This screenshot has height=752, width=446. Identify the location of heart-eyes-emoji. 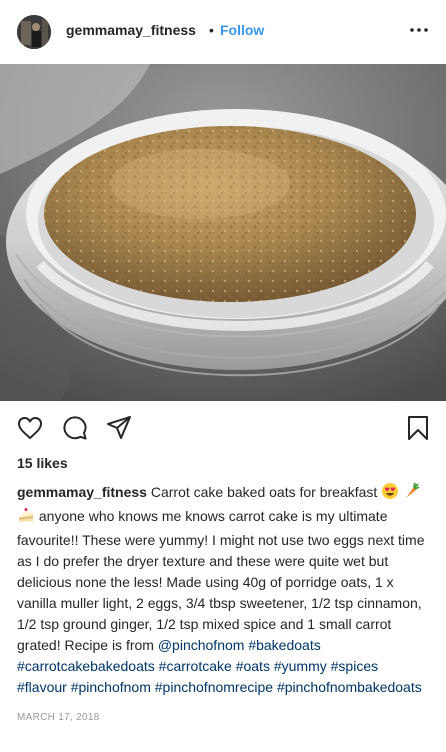
(390, 494).